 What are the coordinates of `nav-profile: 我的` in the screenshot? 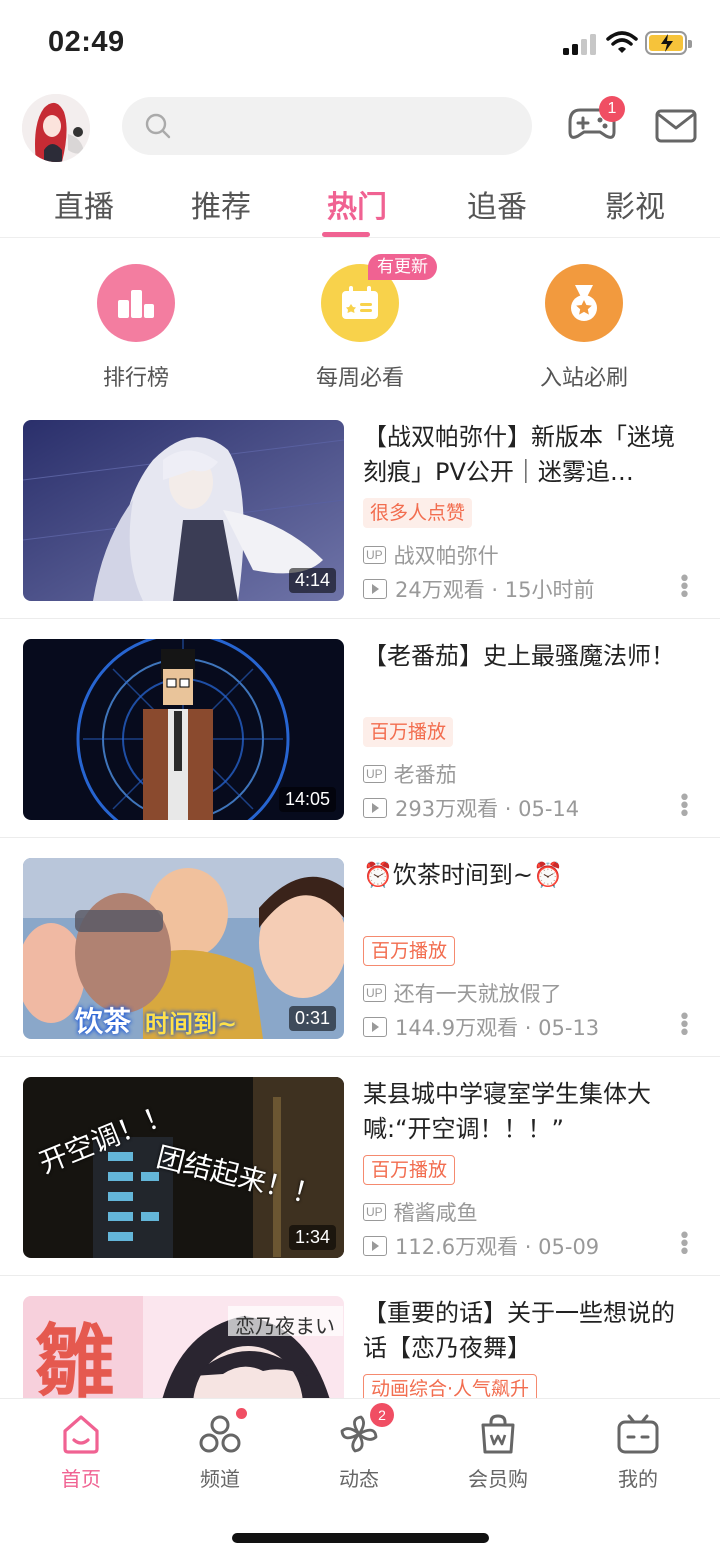 It's located at (638, 1452).